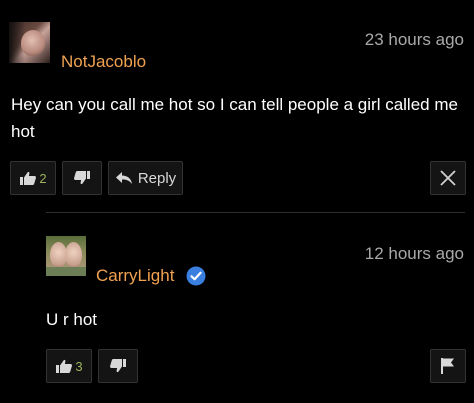 This screenshot has width=474, height=403. I want to click on dislike-button, so click(82, 178).